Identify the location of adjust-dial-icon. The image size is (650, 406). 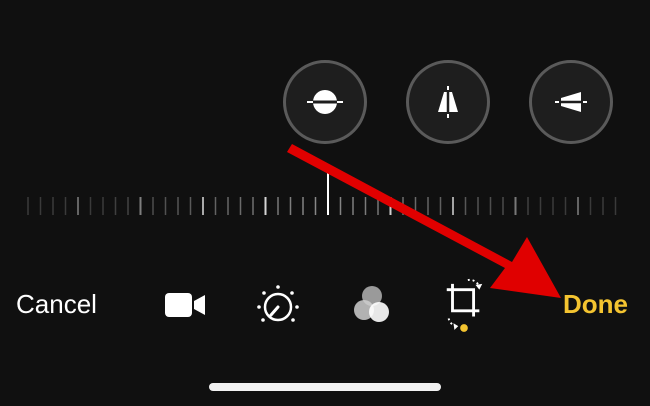
(278, 303).